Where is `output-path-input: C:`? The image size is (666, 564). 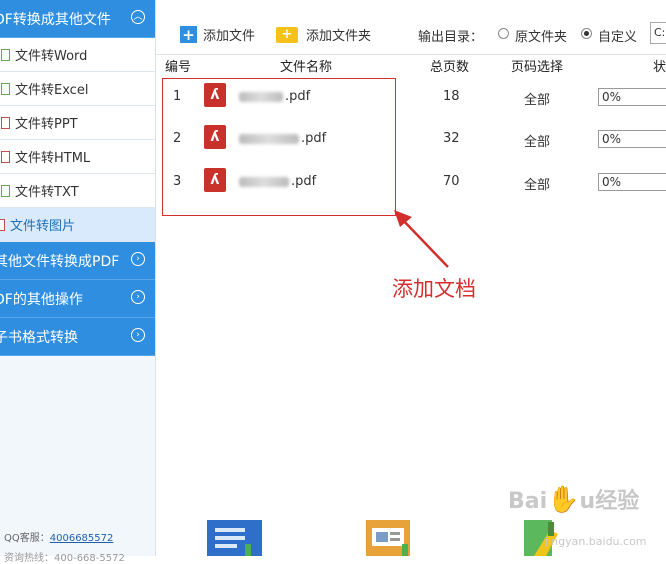
output-path-input: C: is located at coordinates (658, 33).